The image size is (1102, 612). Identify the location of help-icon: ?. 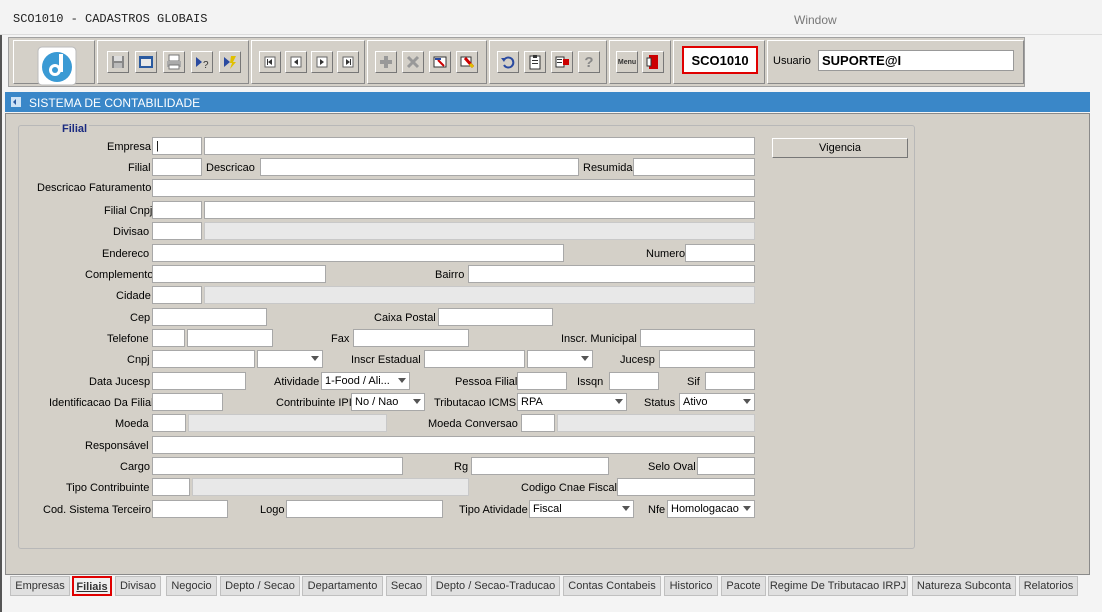
(589, 62).